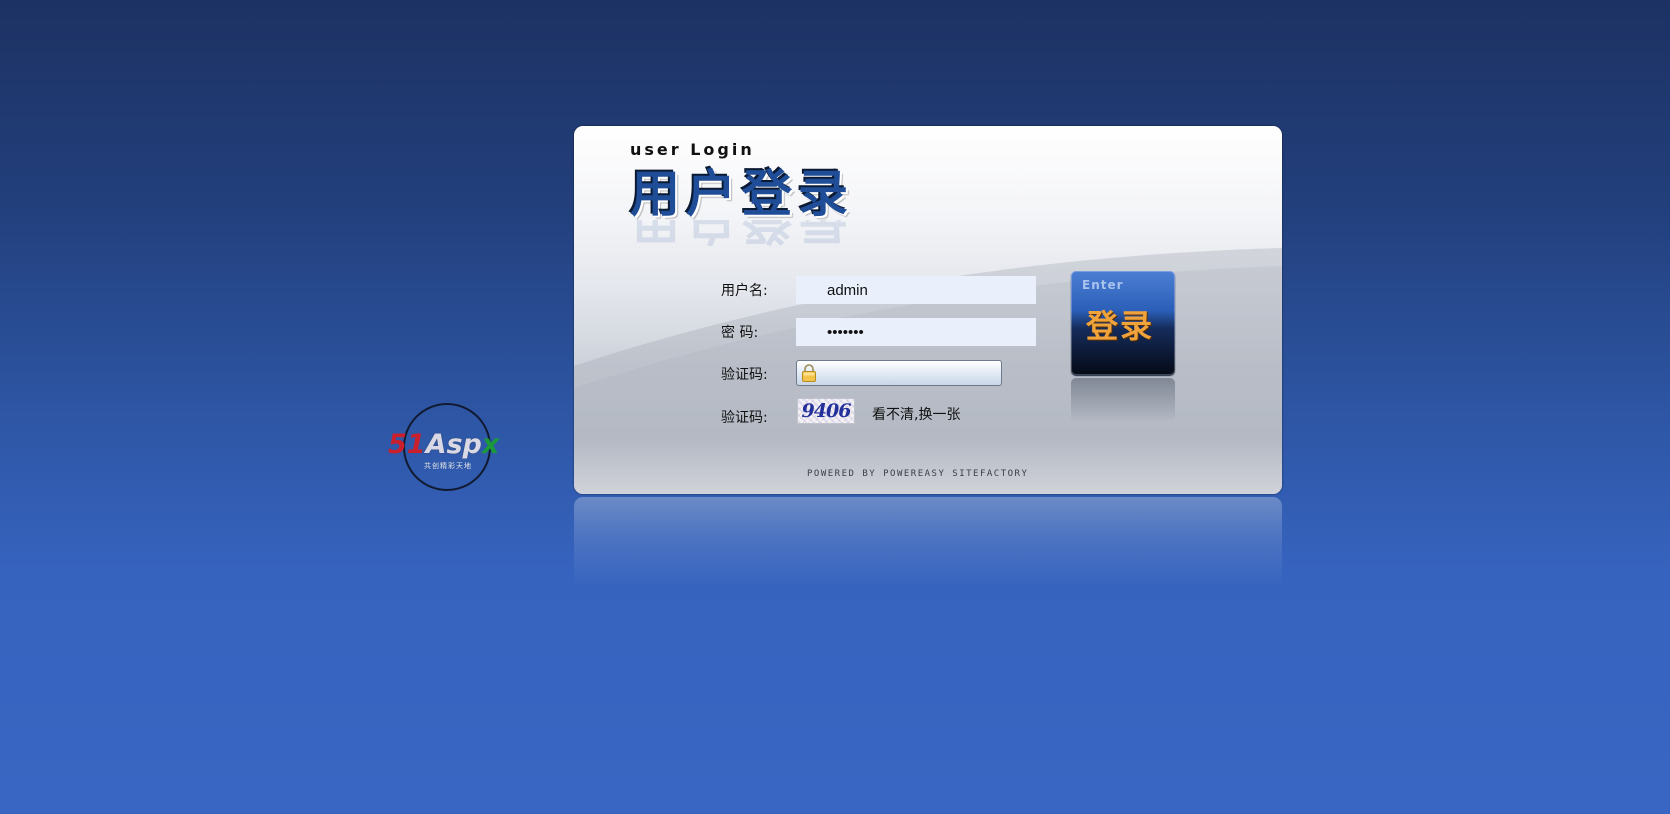  I want to click on captcha-image: 9406, so click(826, 411).